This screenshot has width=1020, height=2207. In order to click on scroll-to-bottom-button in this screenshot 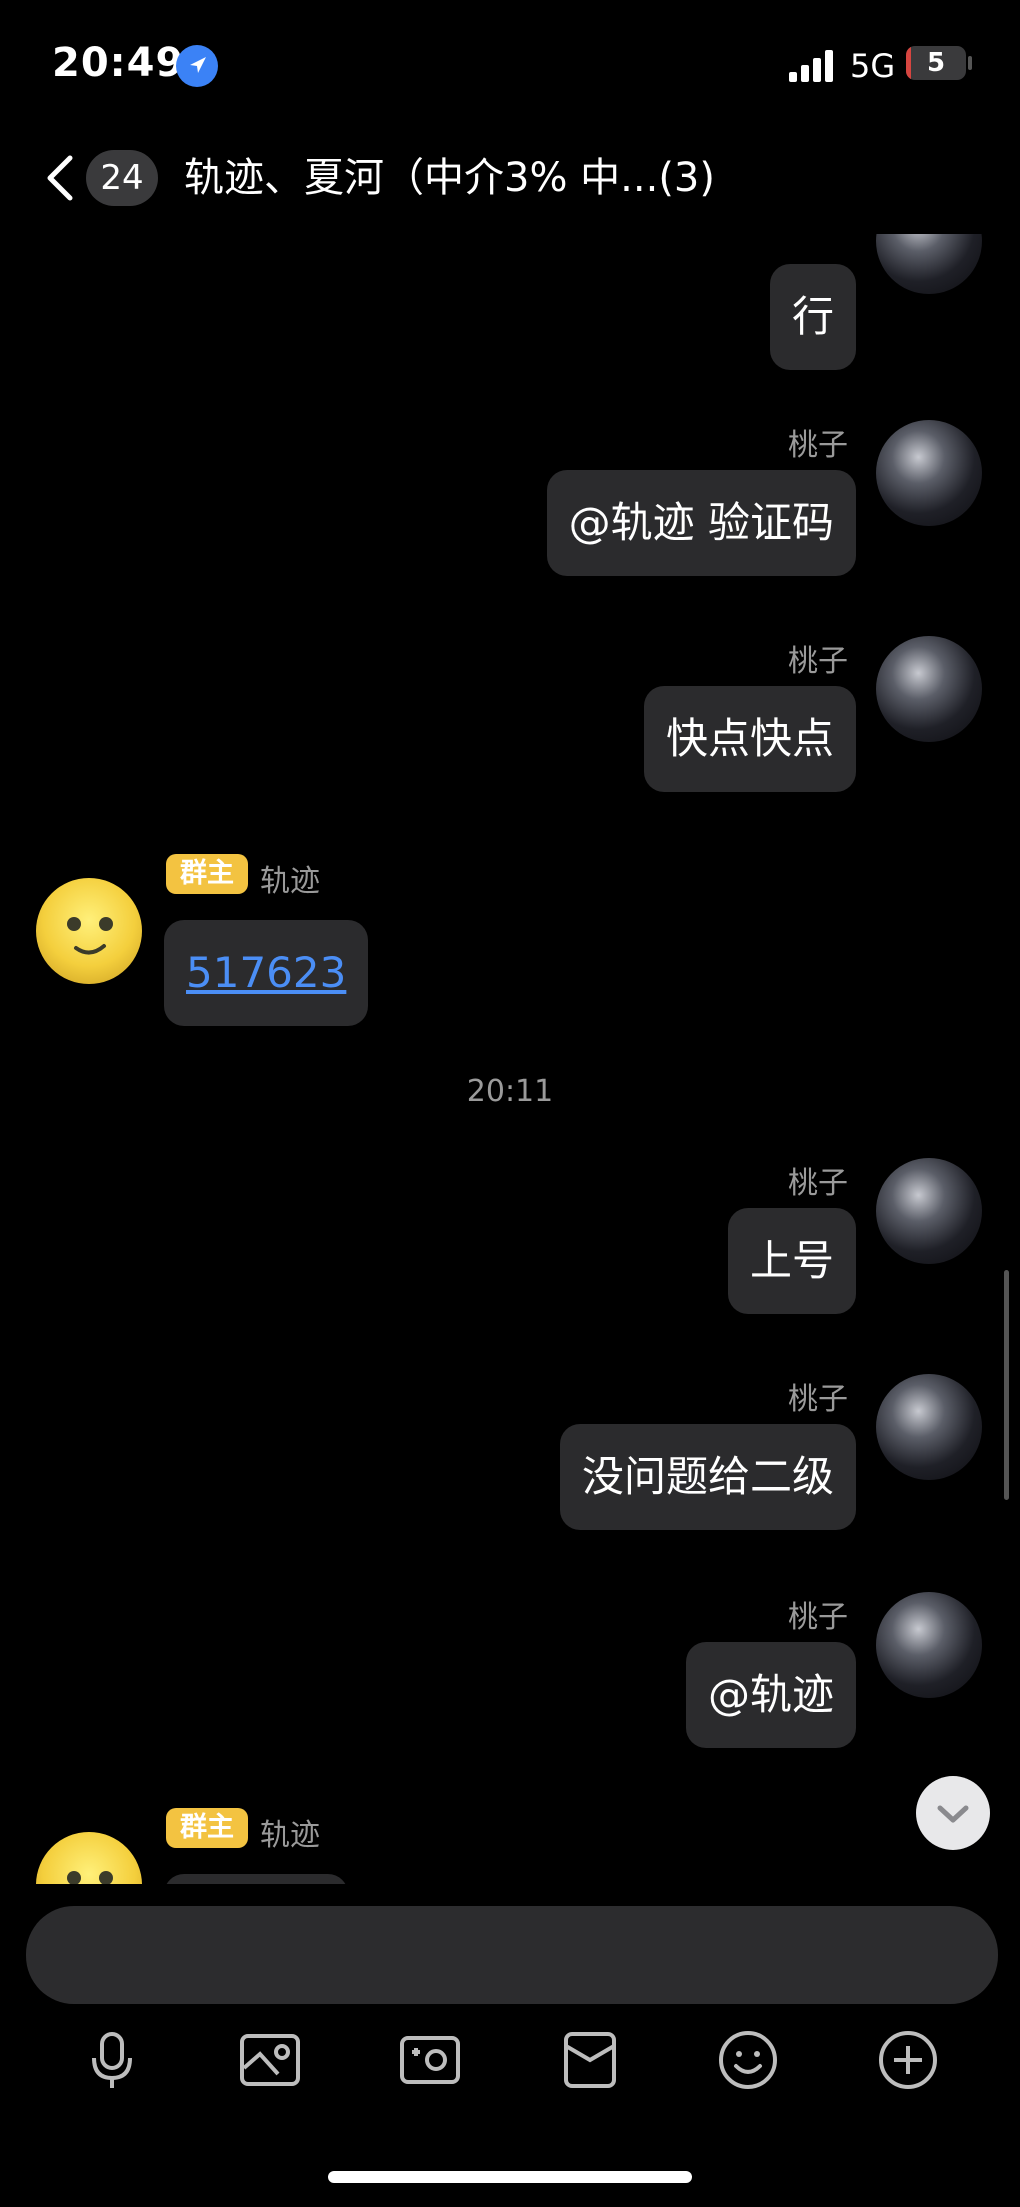, I will do `click(953, 1813)`.